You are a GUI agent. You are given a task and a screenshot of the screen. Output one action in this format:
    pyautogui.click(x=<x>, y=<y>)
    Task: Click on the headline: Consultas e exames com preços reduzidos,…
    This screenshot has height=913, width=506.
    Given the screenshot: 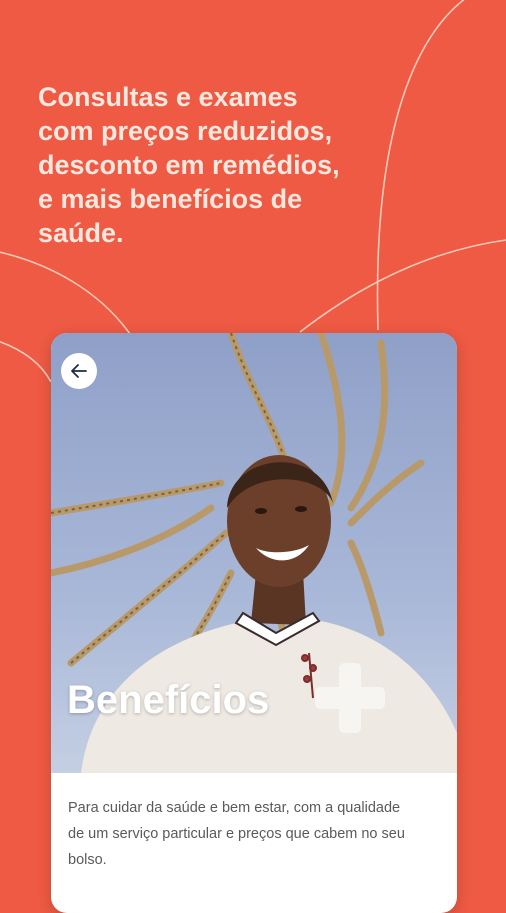 What is the action you would take?
    pyautogui.click(x=208, y=165)
    